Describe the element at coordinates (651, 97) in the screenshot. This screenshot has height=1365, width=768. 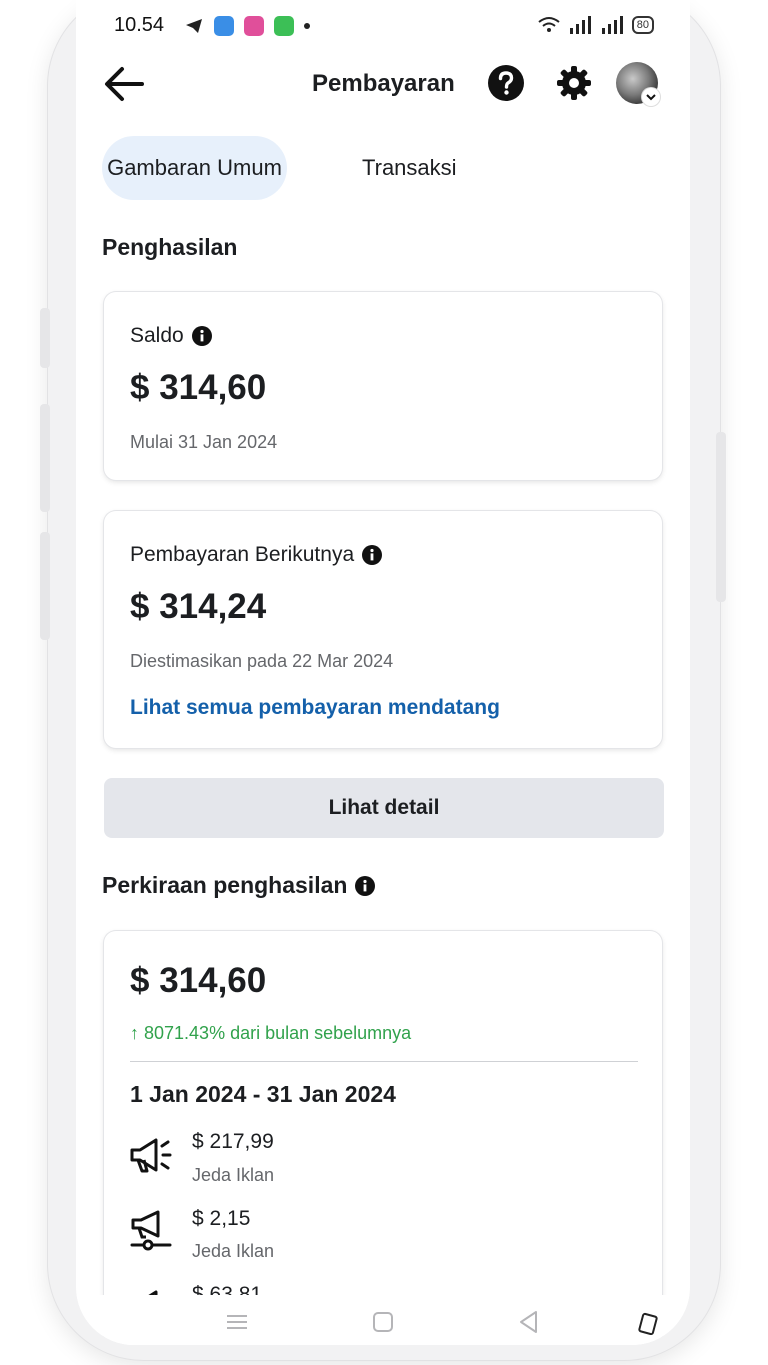
I see `chevron-down-icon` at that location.